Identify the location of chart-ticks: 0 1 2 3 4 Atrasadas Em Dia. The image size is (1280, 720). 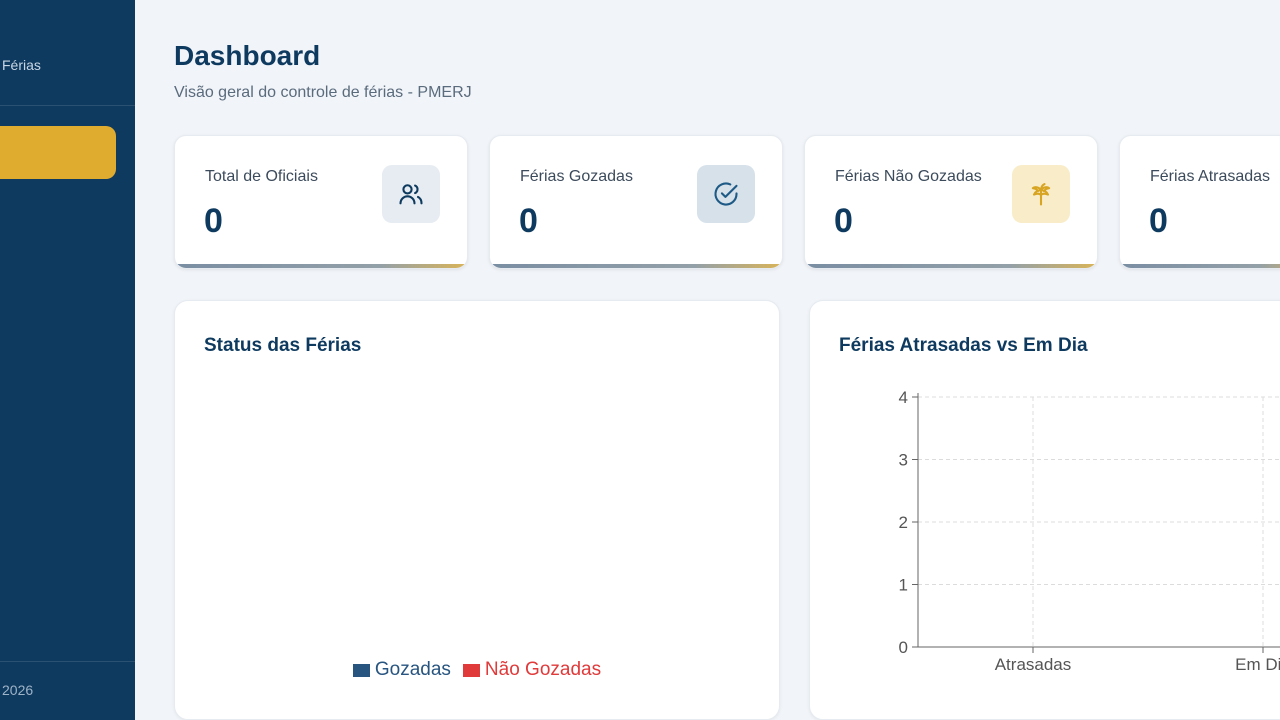
(1089, 531).